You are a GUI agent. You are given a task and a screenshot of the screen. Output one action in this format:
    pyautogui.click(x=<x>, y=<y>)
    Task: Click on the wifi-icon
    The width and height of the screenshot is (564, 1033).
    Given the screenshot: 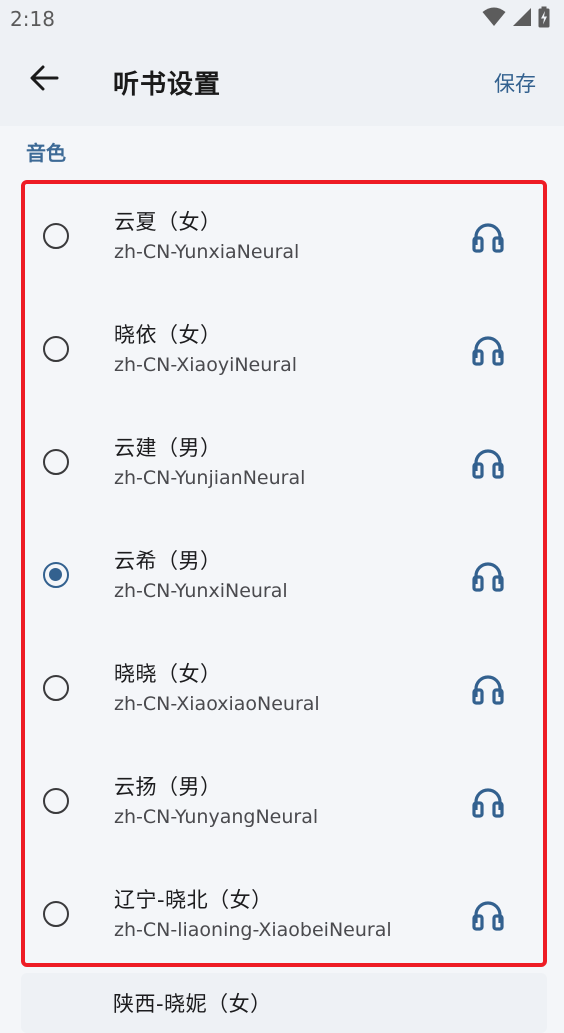 What is the action you would take?
    pyautogui.click(x=494, y=19)
    